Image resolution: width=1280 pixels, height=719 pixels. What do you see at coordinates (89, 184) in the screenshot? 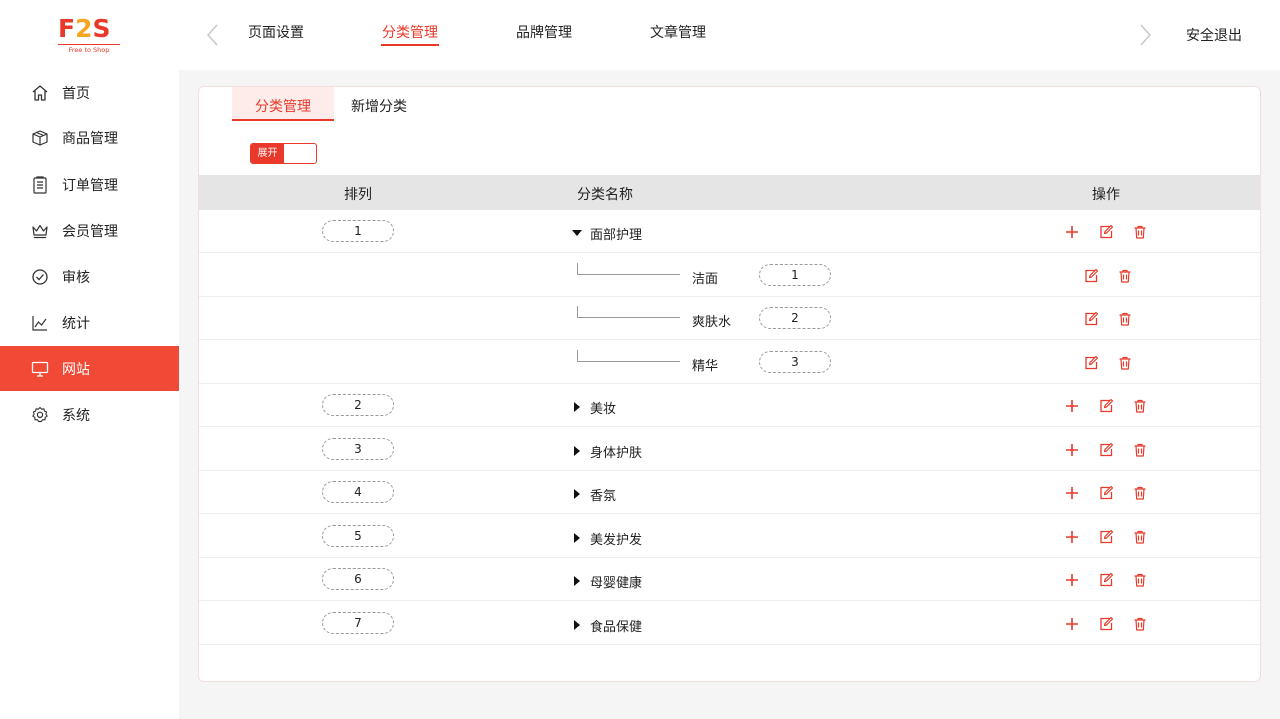
I see `sidebar-item-2: 订单管理` at bounding box center [89, 184].